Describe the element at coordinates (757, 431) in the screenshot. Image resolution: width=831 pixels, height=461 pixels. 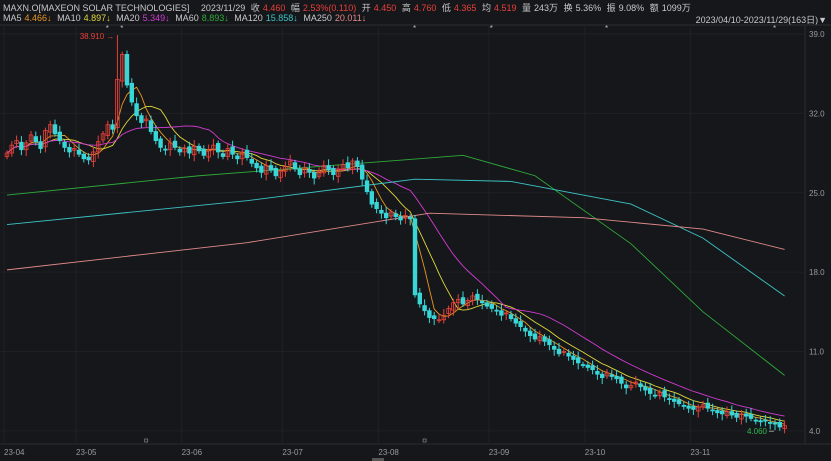
I see `min-price-label: 4.060` at that location.